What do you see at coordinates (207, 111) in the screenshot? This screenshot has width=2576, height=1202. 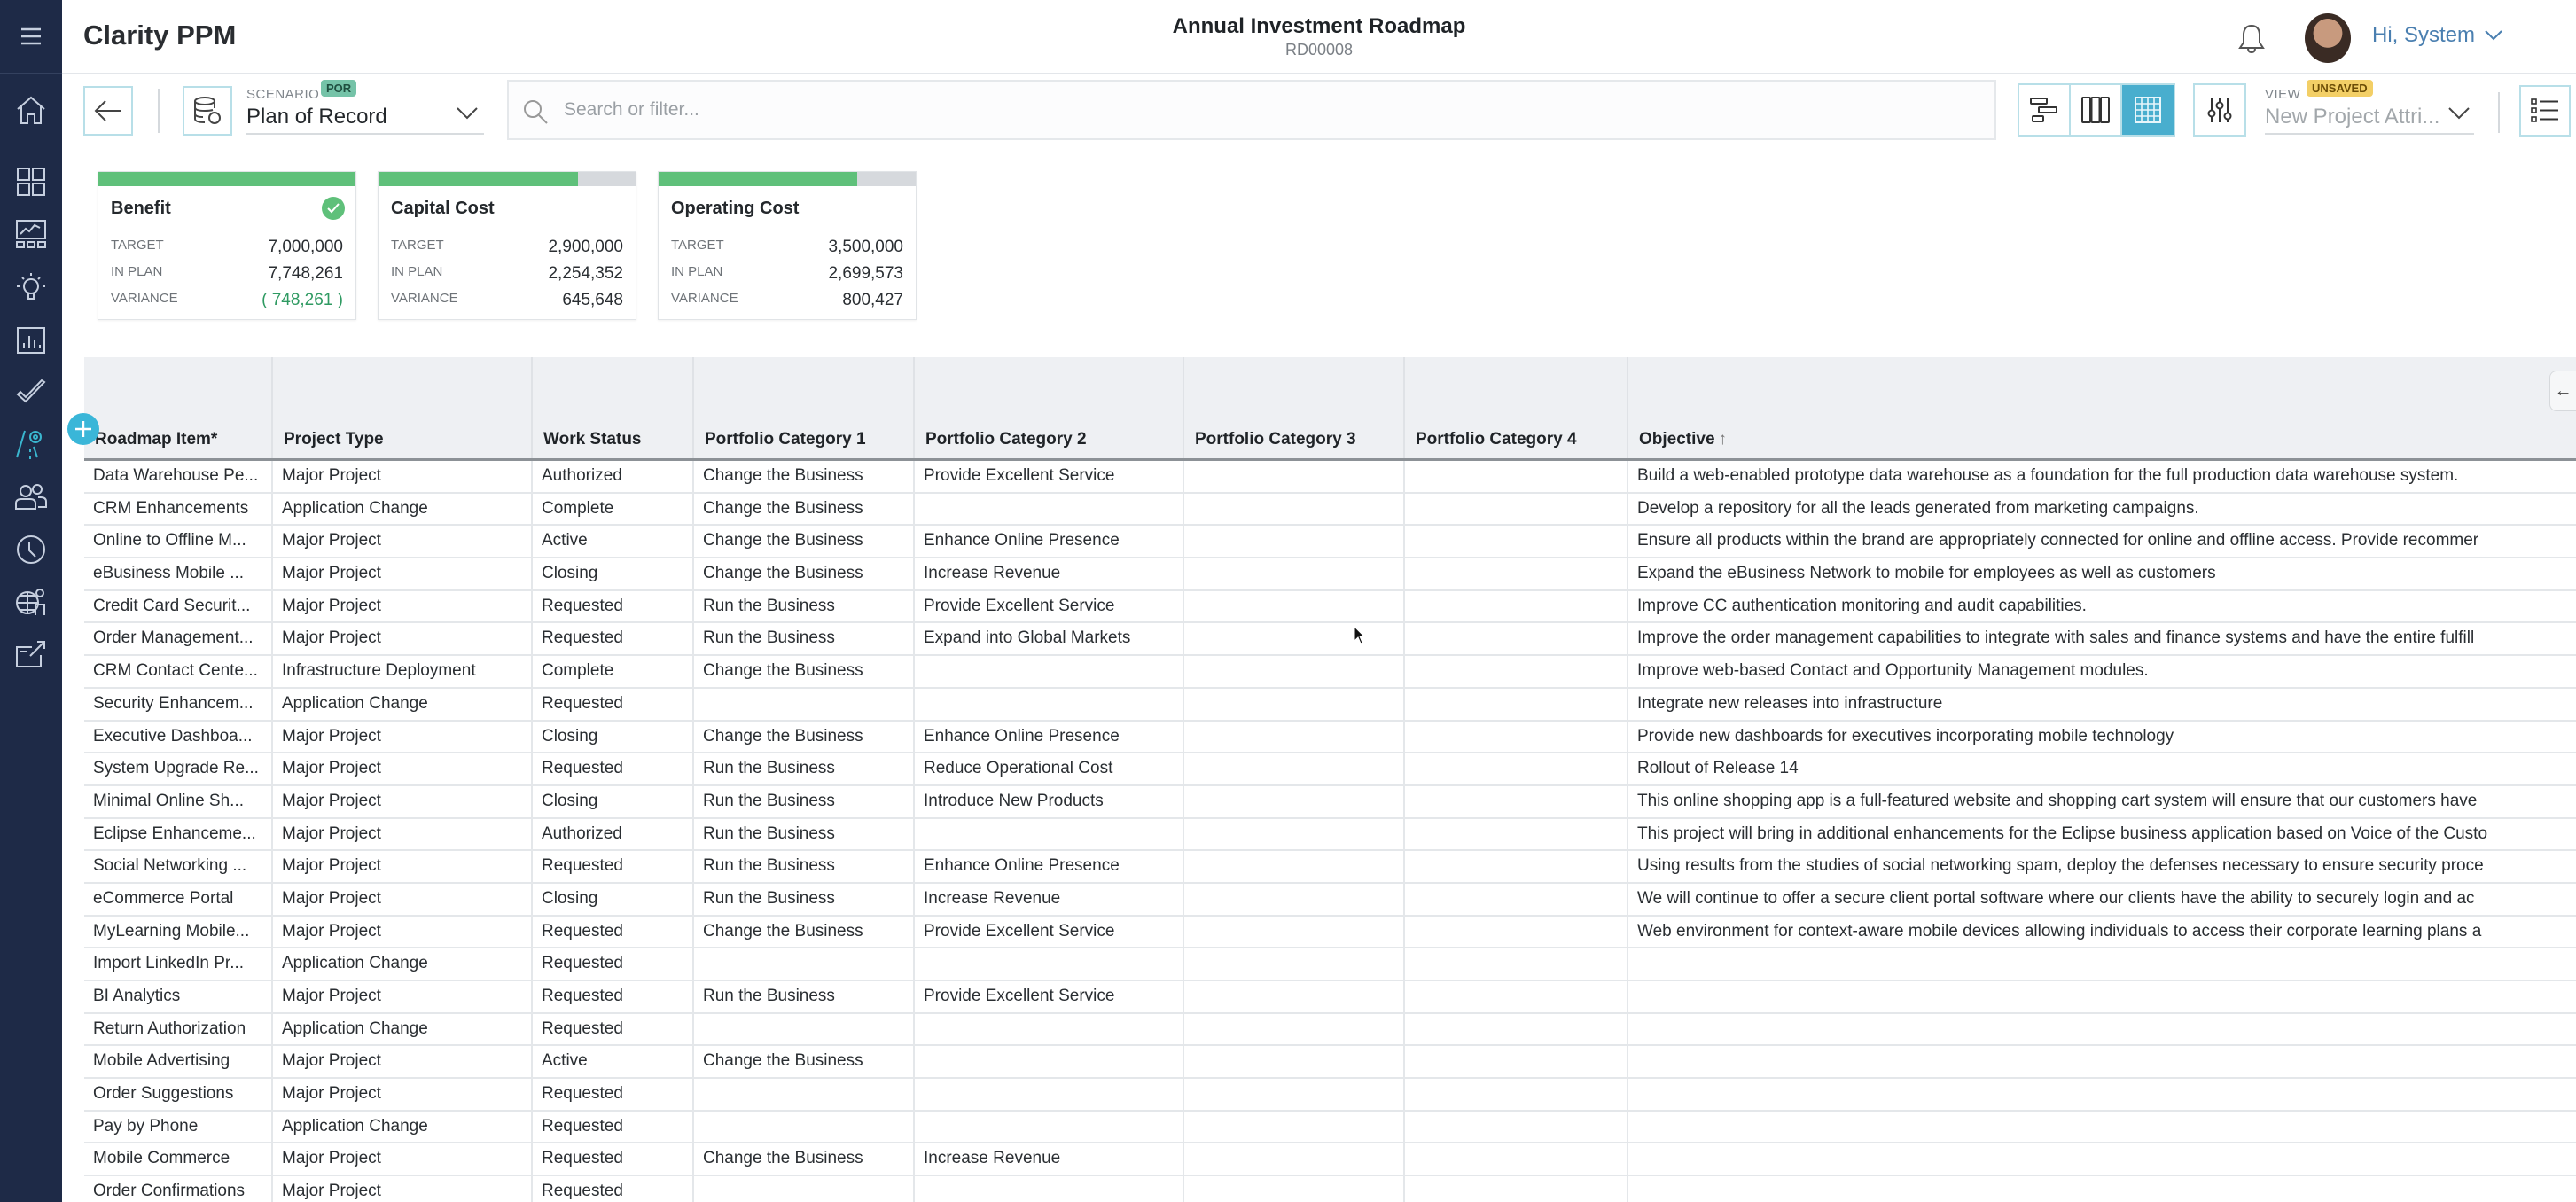 I see `scenario-manager-button` at bounding box center [207, 111].